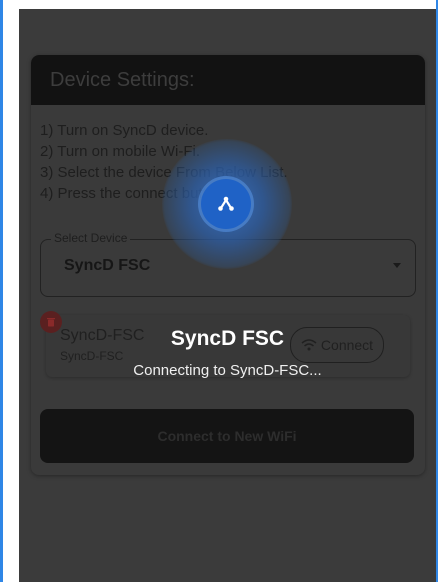 The height and width of the screenshot is (582, 443). What do you see at coordinates (228, 80) in the screenshot?
I see `card-header: Device Settings:` at bounding box center [228, 80].